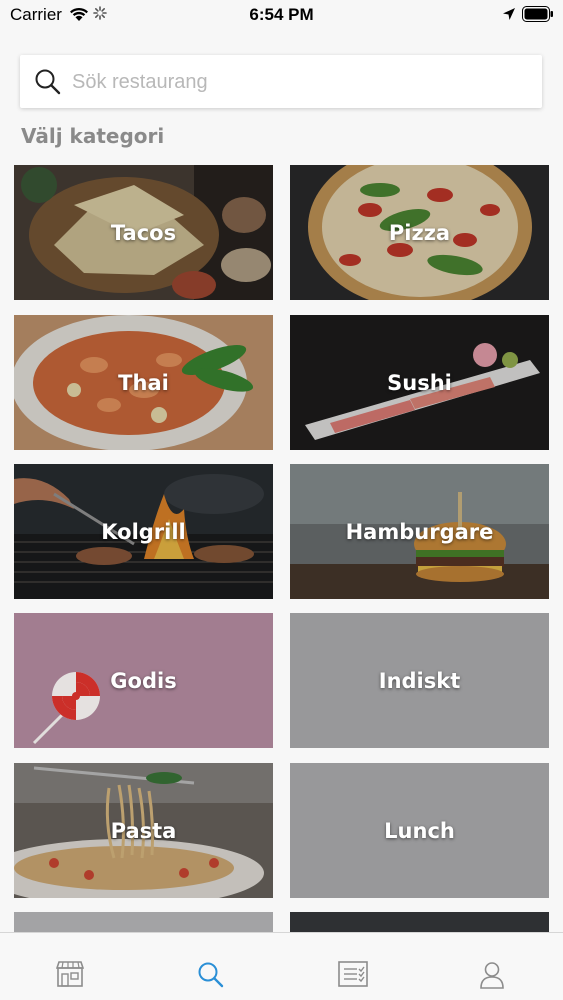 The width and height of the screenshot is (563, 1000). I want to click on category-label: Pasta, so click(143, 830).